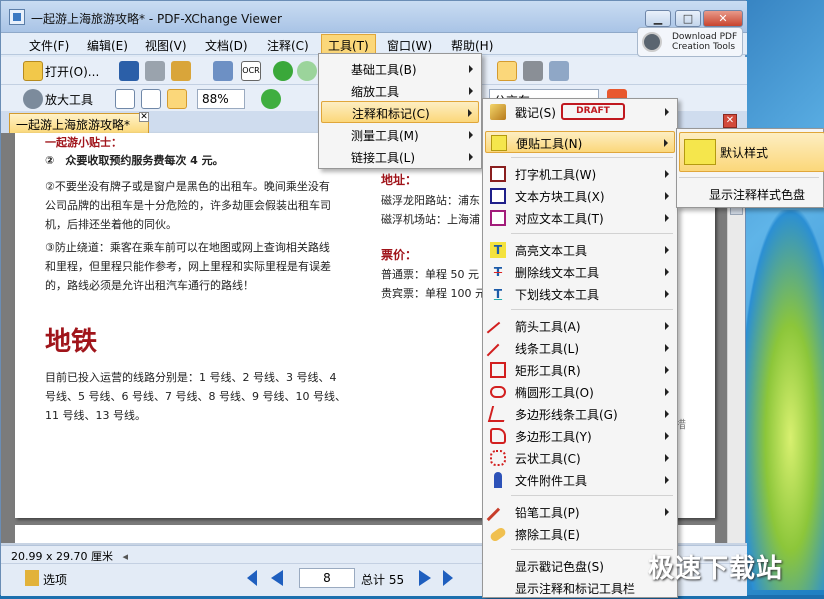  Describe the element at coordinates (580, 566) in the screenshot. I see `menu-item-show-stamp-palette: 显示戳记色盘(S)` at that location.